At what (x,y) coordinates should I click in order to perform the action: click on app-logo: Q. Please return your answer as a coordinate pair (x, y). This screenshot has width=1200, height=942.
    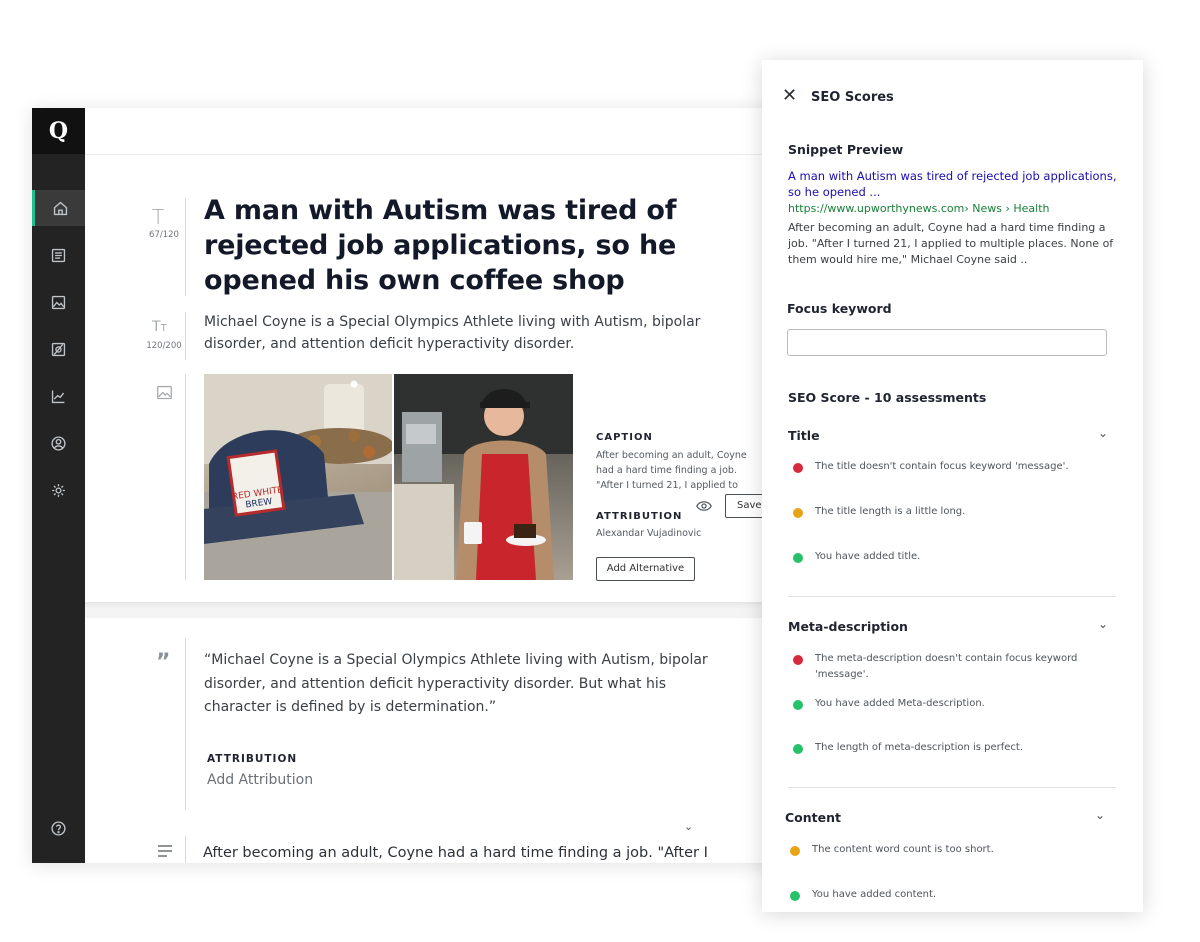
    Looking at the image, I should click on (58, 131).